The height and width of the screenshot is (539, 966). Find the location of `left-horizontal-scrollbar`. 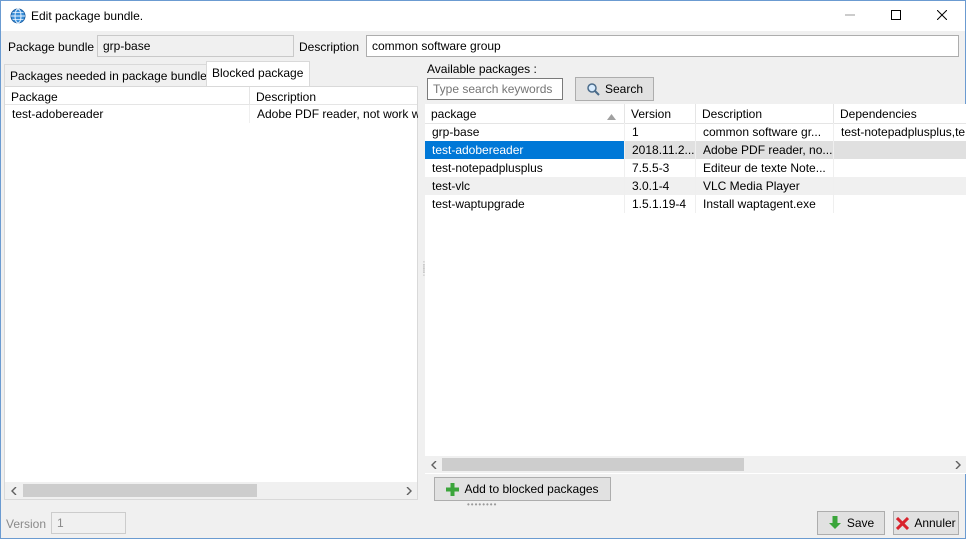

left-horizontal-scrollbar is located at coordinates (211, 490).